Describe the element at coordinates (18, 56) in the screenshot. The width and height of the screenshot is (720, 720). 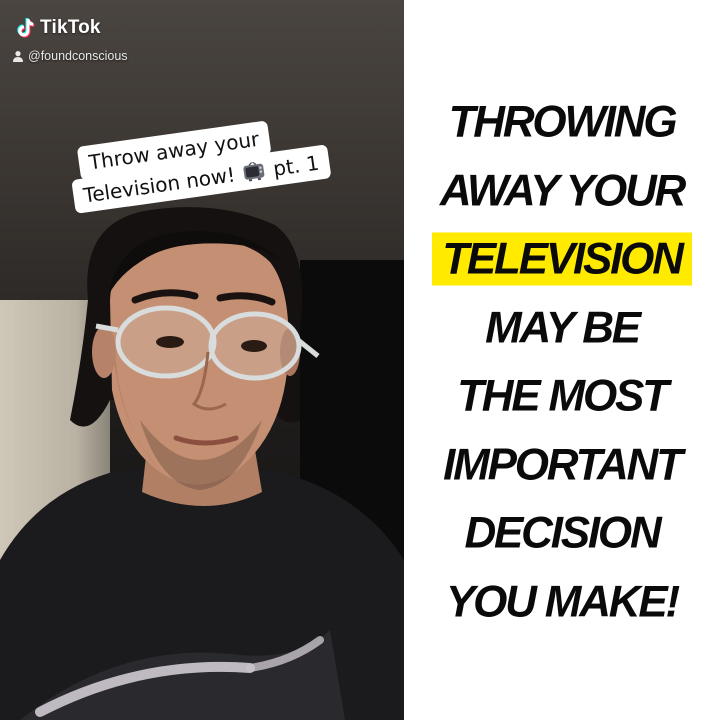
I see `user-icon` at that location.